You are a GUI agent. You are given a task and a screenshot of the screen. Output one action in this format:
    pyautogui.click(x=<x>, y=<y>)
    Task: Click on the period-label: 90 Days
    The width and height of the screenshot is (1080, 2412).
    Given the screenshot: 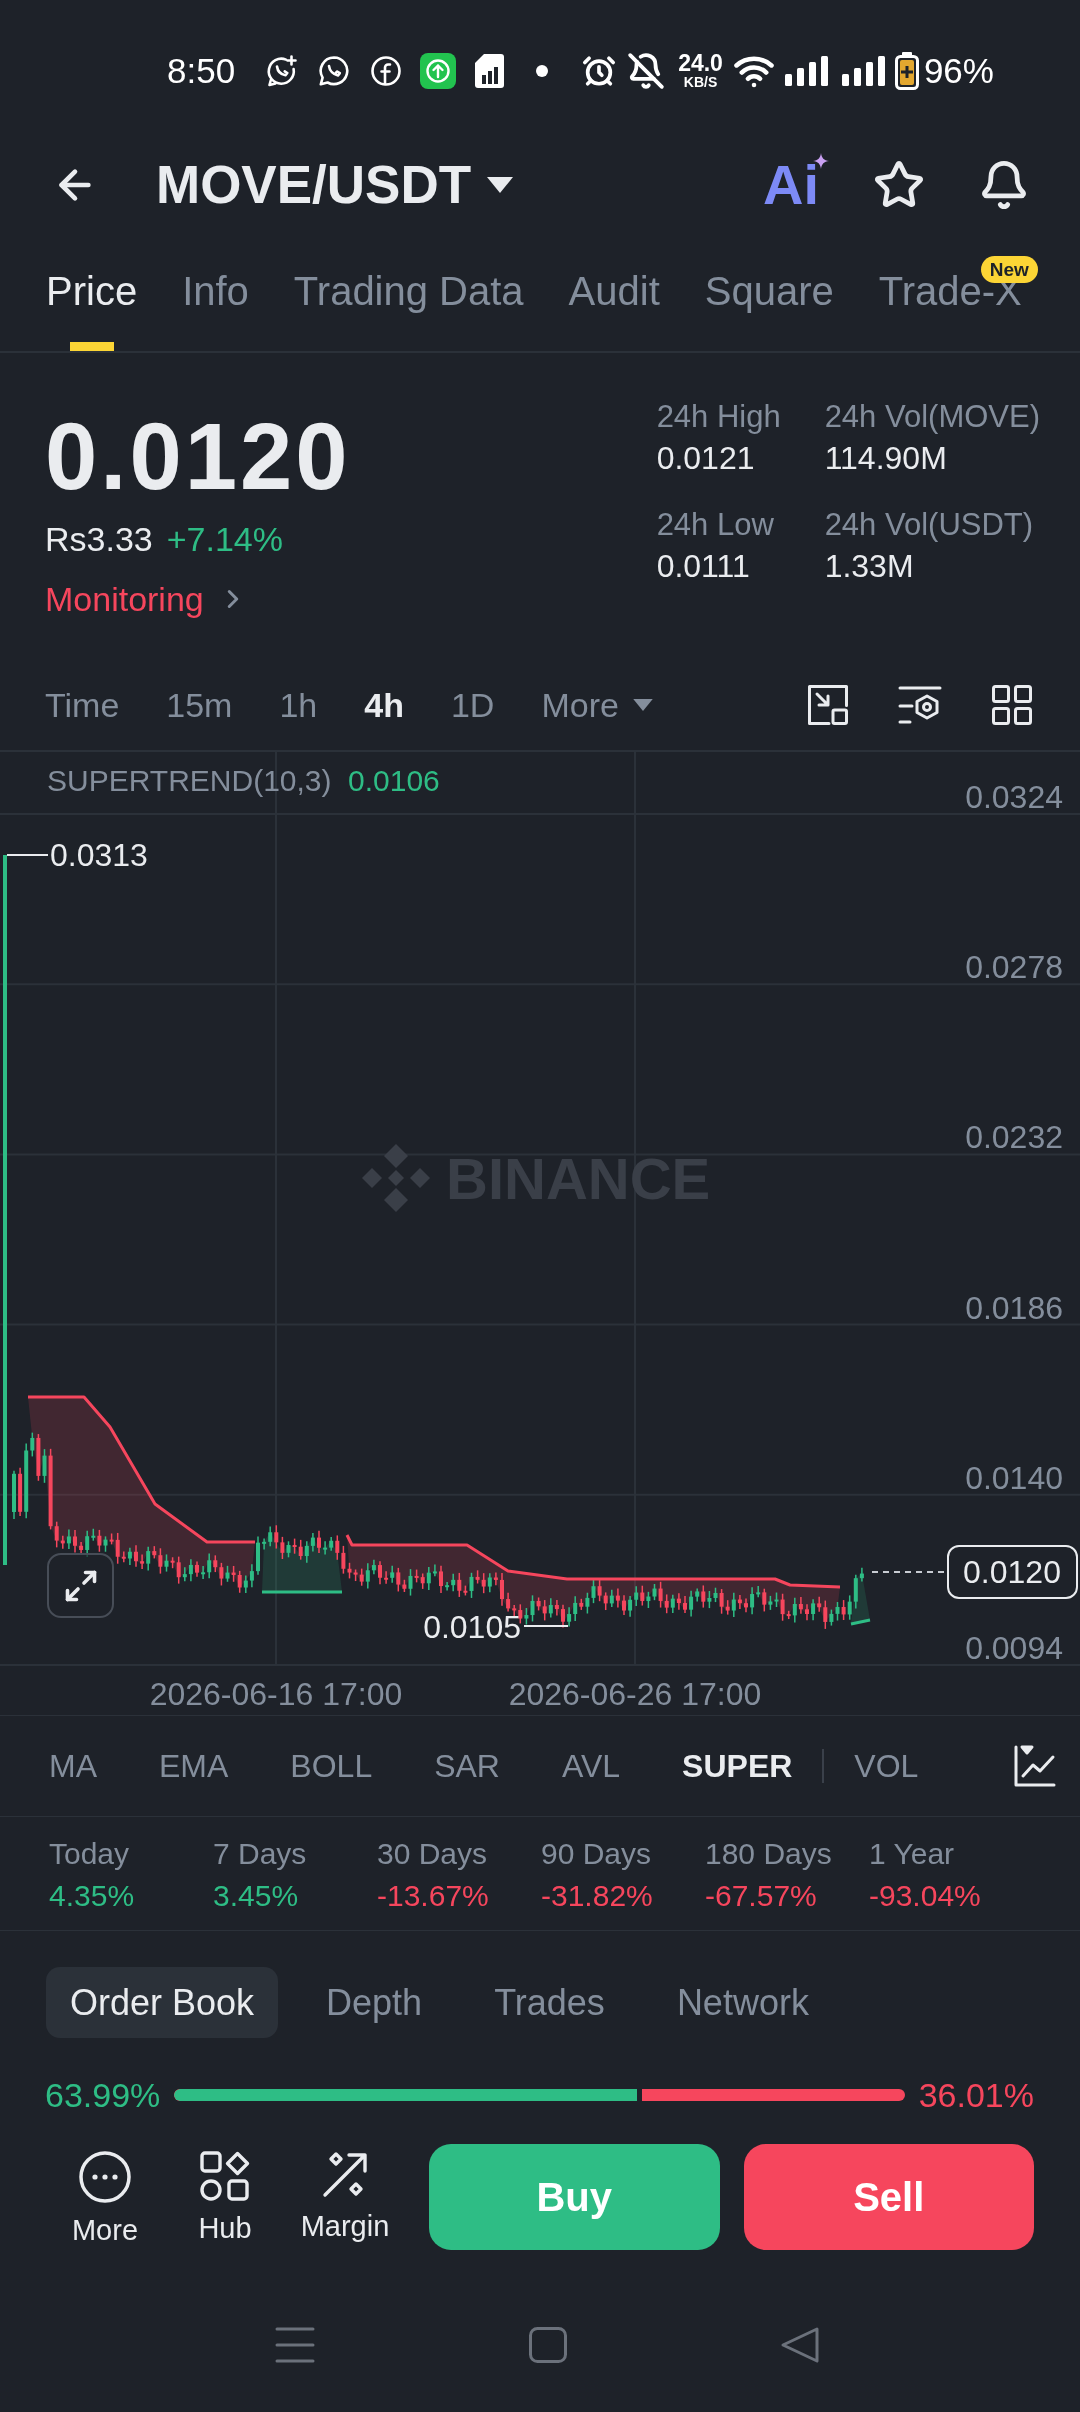 What is the action you would take?
    pyautogui.click(x=597, y=1854)
    